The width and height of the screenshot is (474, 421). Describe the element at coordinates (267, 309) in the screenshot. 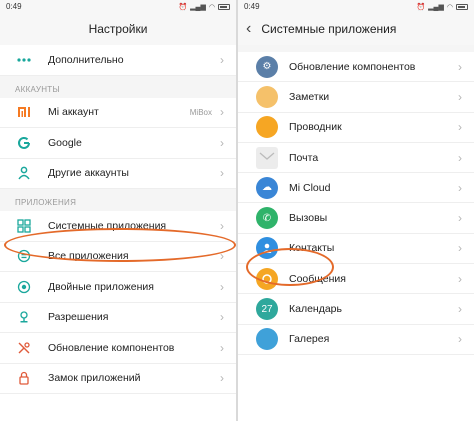

I see `calendar-icon: 27` at that location.